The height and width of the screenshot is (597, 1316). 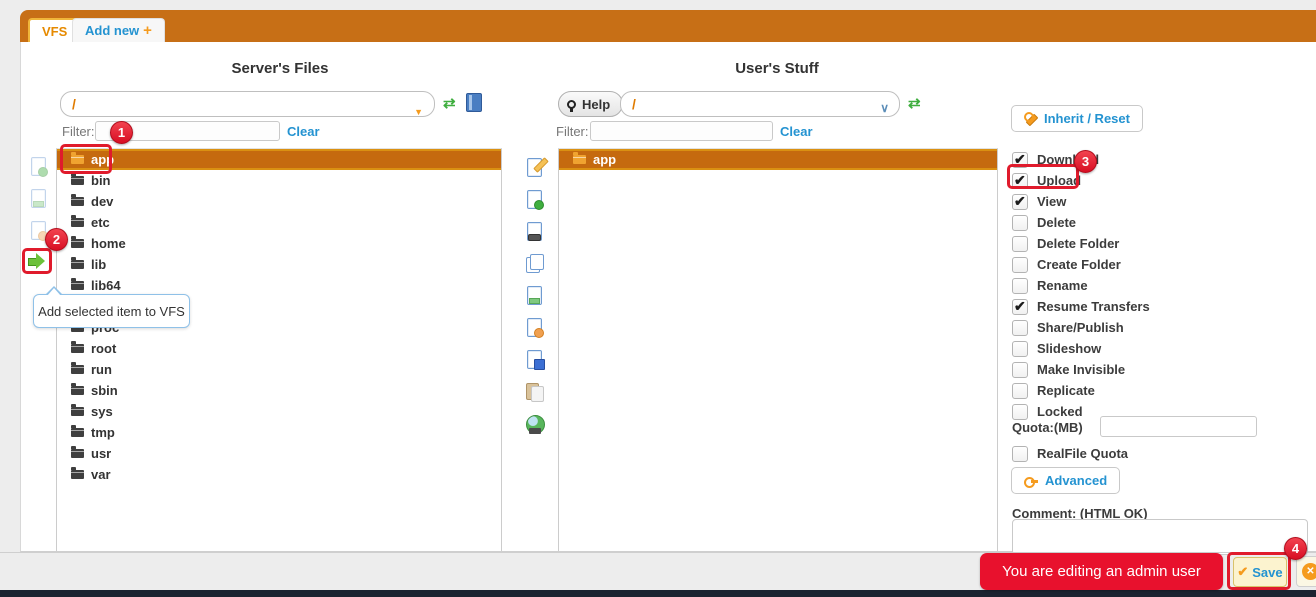 I want to click on bottom-status-bar, so click(x=658, y=593).